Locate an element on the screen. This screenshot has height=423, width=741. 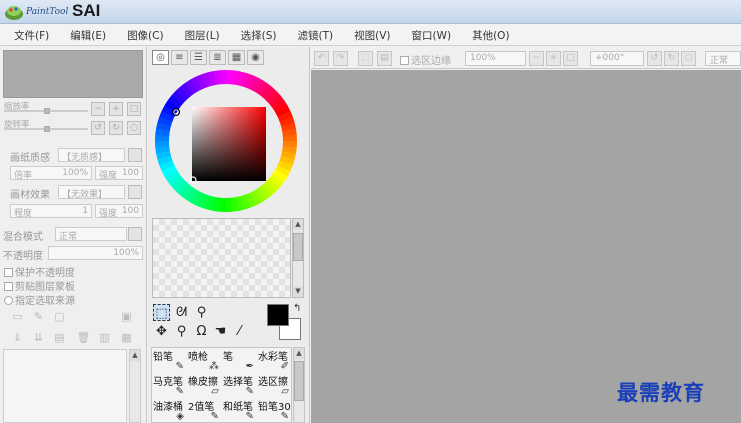
rotate-right-button: ↻ is located at coordinates (116, 128).